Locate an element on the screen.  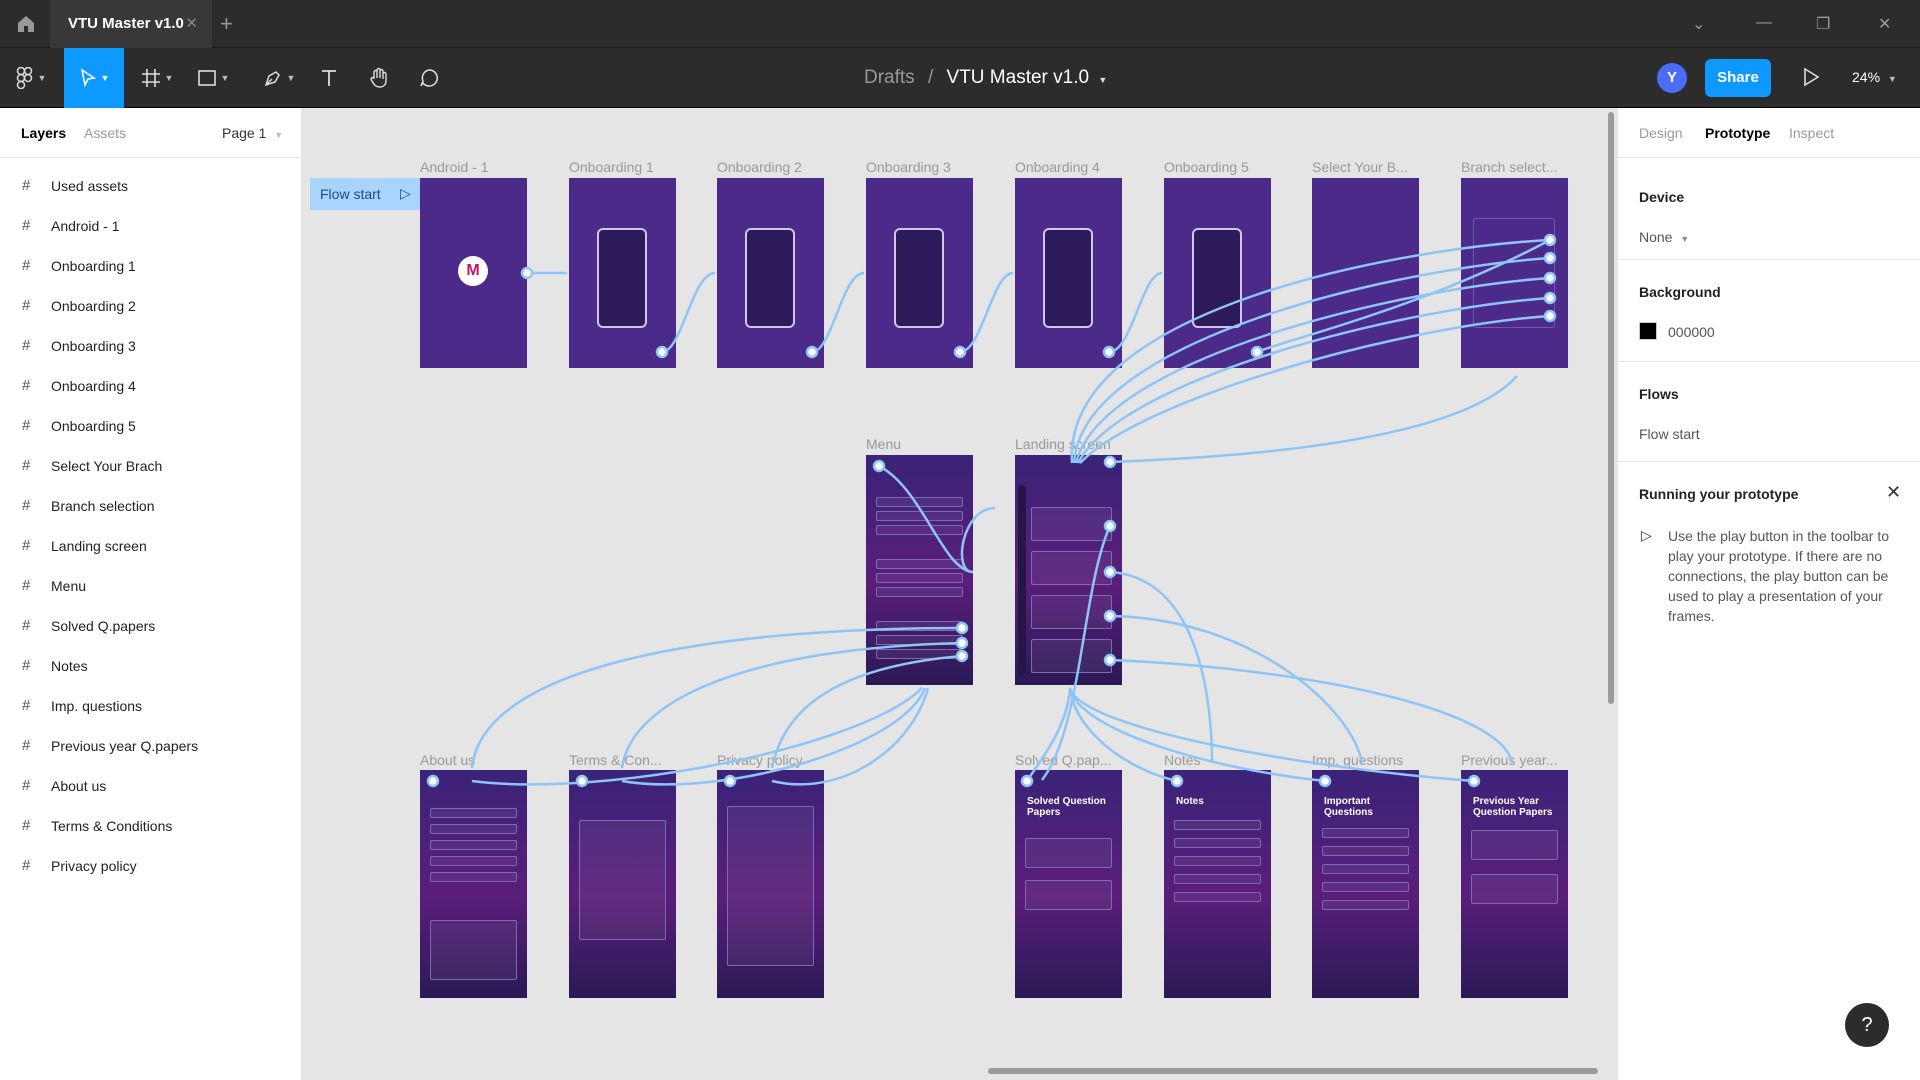
zoom-dropdown: 24% ▼ is located at coordinates (1874, 77).